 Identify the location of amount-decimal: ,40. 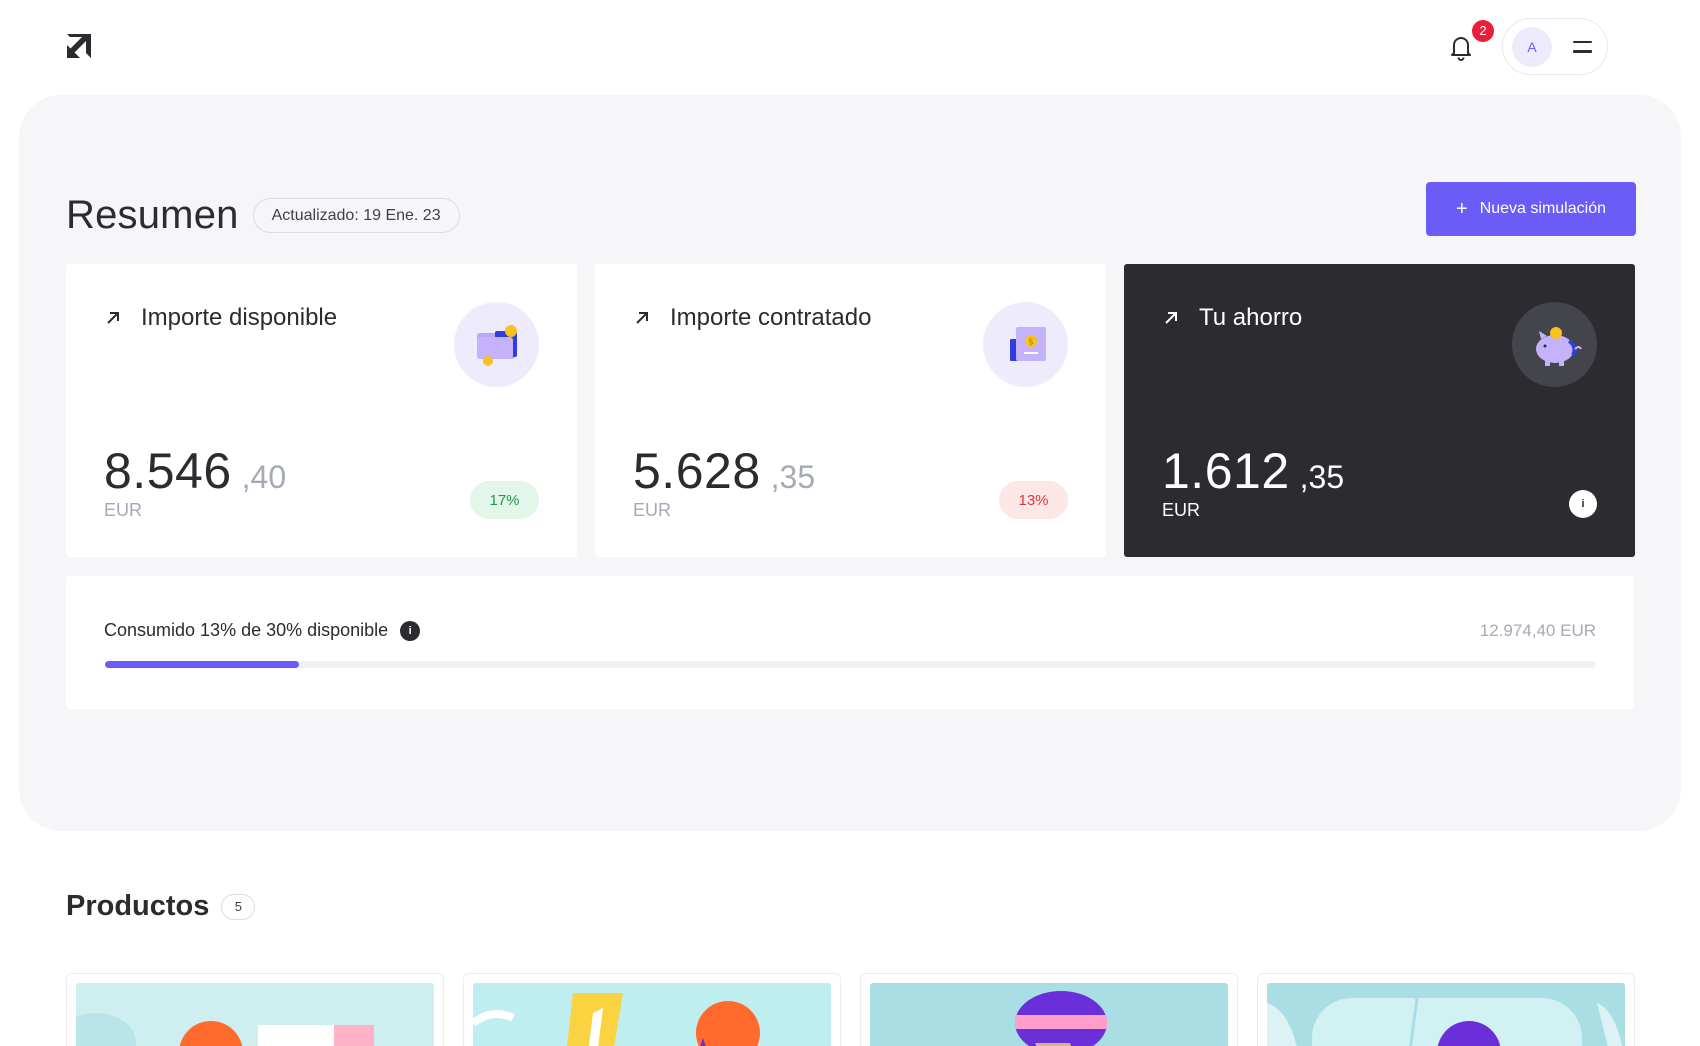
(264, 477).